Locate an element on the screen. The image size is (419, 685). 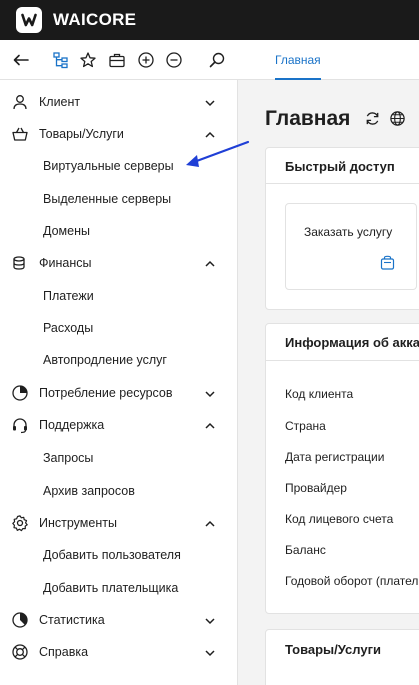
headset-icon is located at coordinates (20, 426).